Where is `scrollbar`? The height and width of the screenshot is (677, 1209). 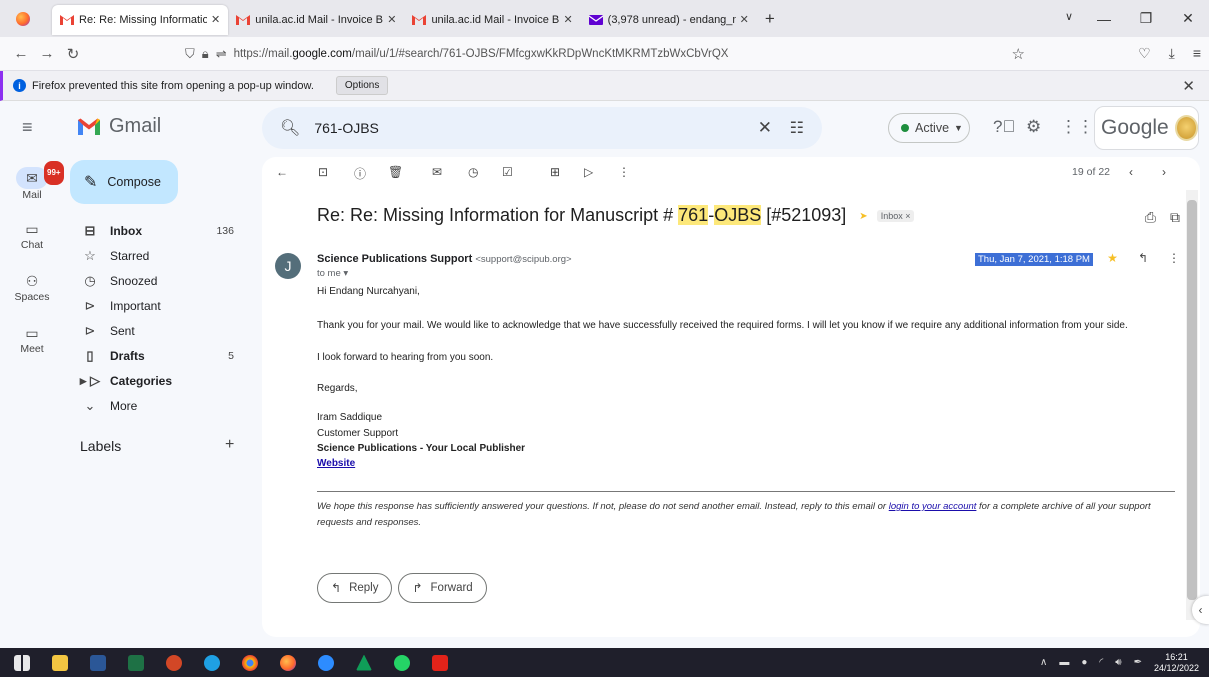 scrollbar is located at coordinates (1192, 405).